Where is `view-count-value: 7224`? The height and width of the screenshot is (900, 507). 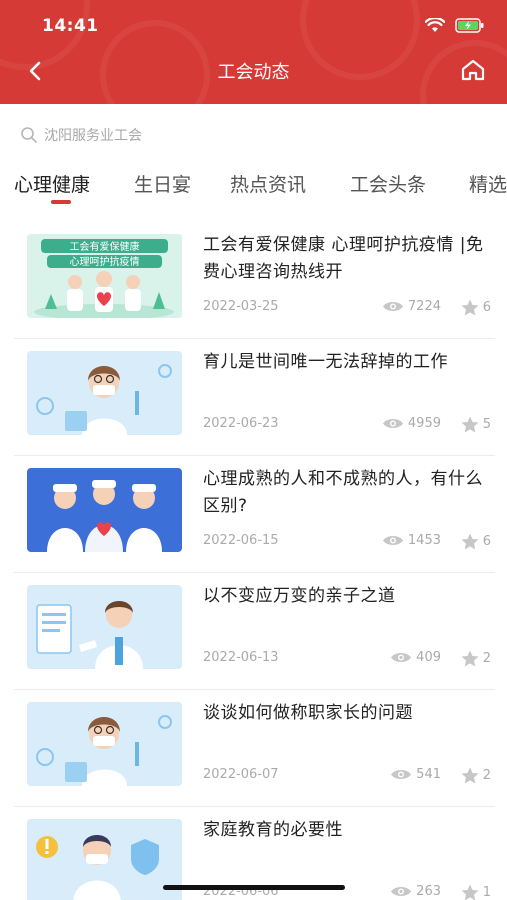 view-count-value: 7224 is located at coordinates (424, 306).